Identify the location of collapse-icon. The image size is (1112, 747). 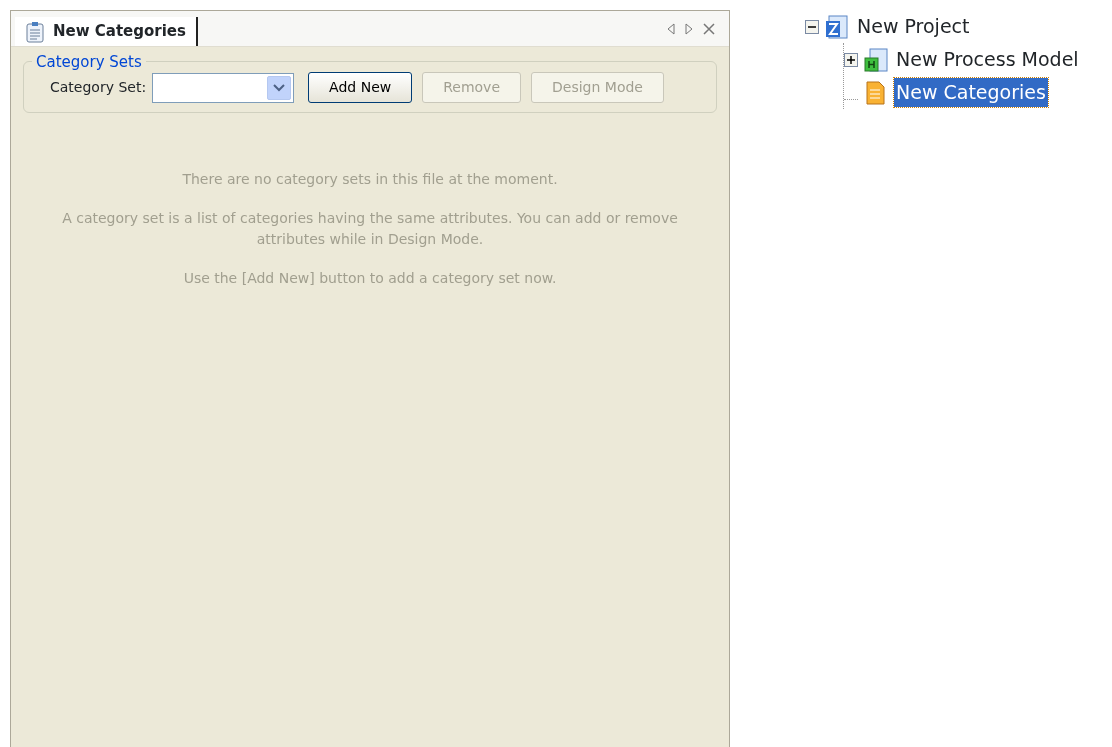
(812, 26).